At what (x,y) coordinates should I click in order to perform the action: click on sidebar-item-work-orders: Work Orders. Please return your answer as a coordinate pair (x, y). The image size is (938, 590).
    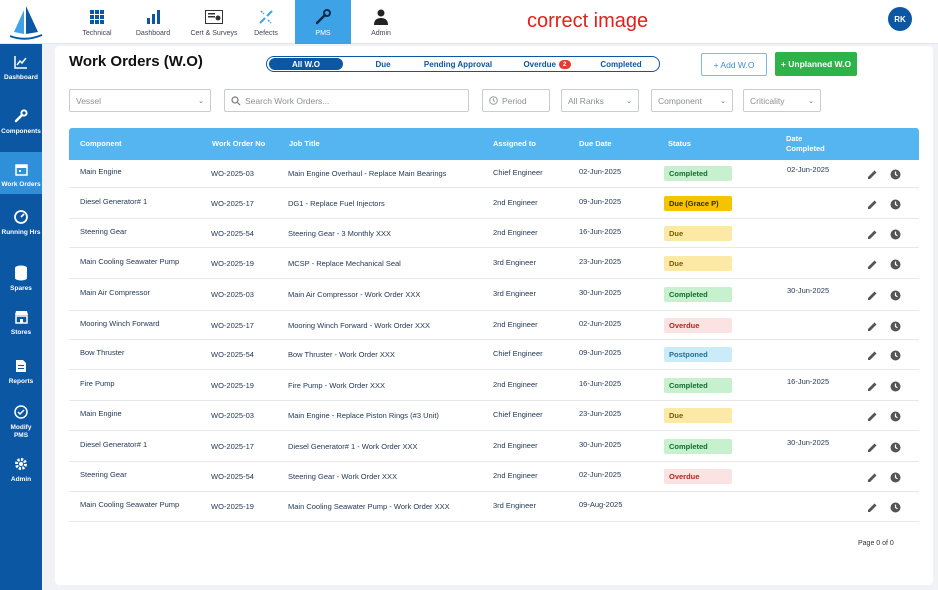
    Looking at the image, I should click on (21, 173).